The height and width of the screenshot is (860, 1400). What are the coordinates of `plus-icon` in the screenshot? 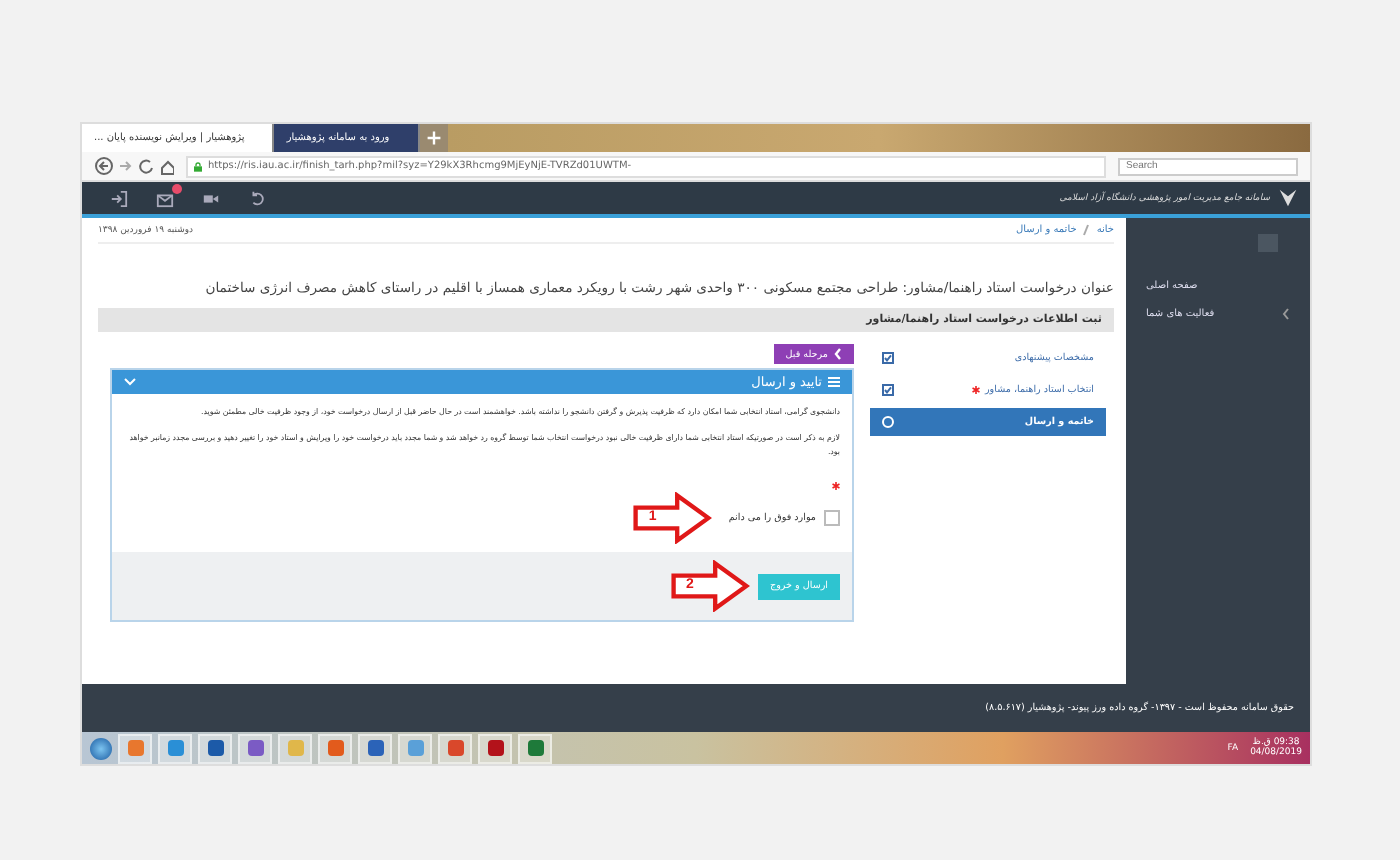 It's located at (433, 138).